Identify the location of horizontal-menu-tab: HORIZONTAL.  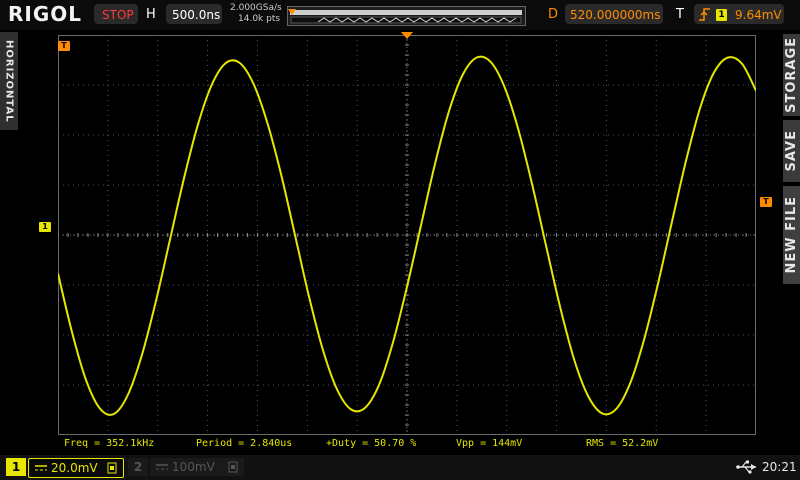
(9, 81).